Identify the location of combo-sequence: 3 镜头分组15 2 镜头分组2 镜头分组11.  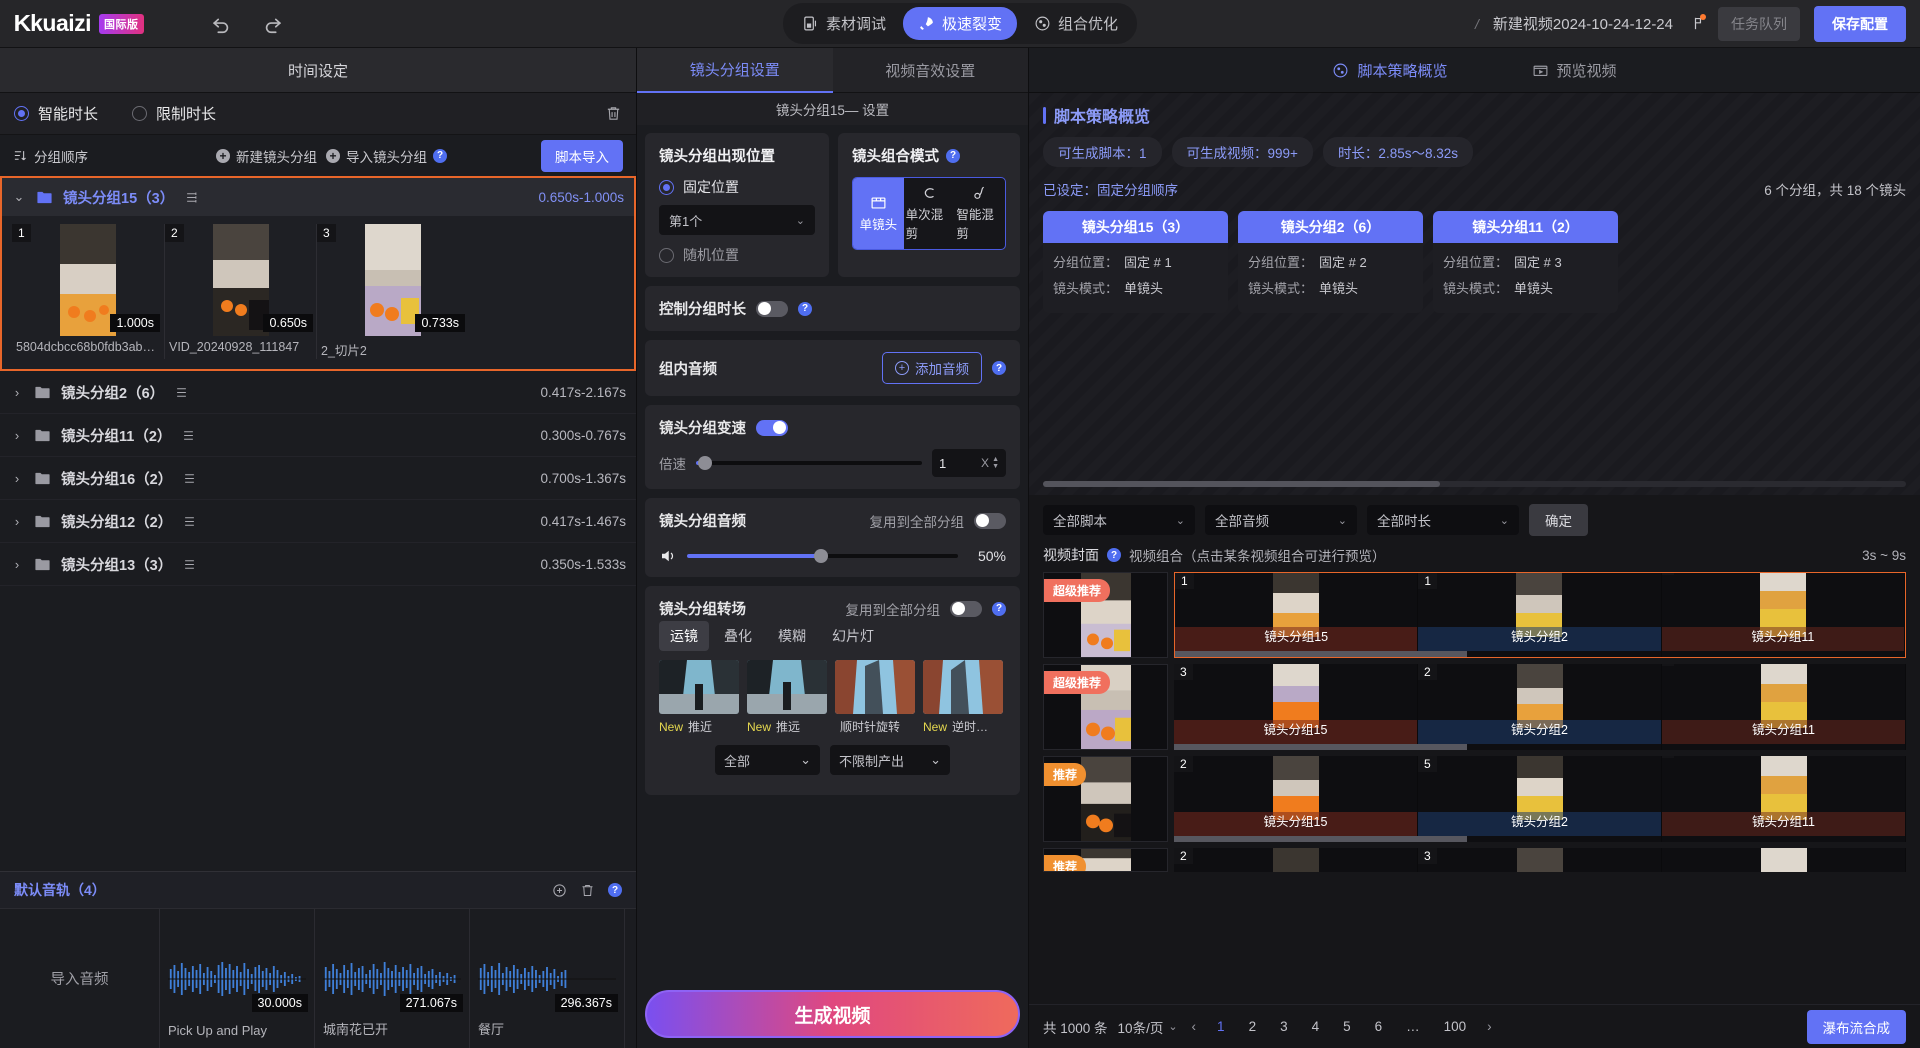
(1540, 707).